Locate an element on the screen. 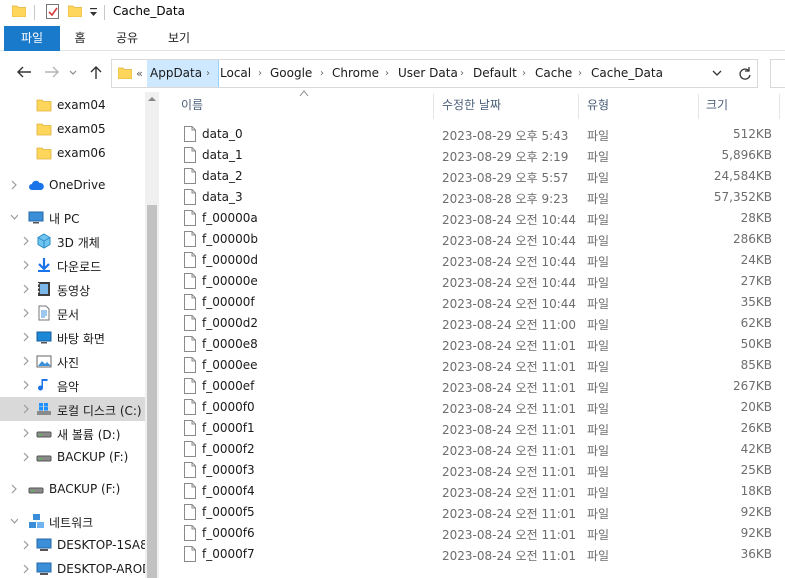 The height and width of the screenshot is (578, 785). file-row: f_0000f2 2023-08-24 오전 11:01 파일 42KB is located at coordinates (472, 449).